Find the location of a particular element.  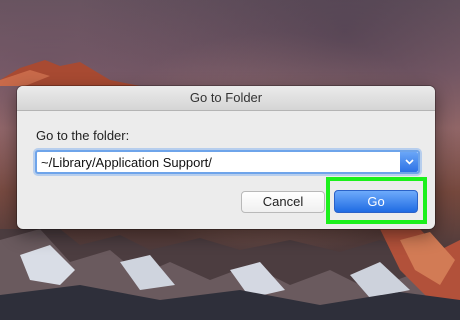

chevron-down-icon is located at coordinates (409, 162).